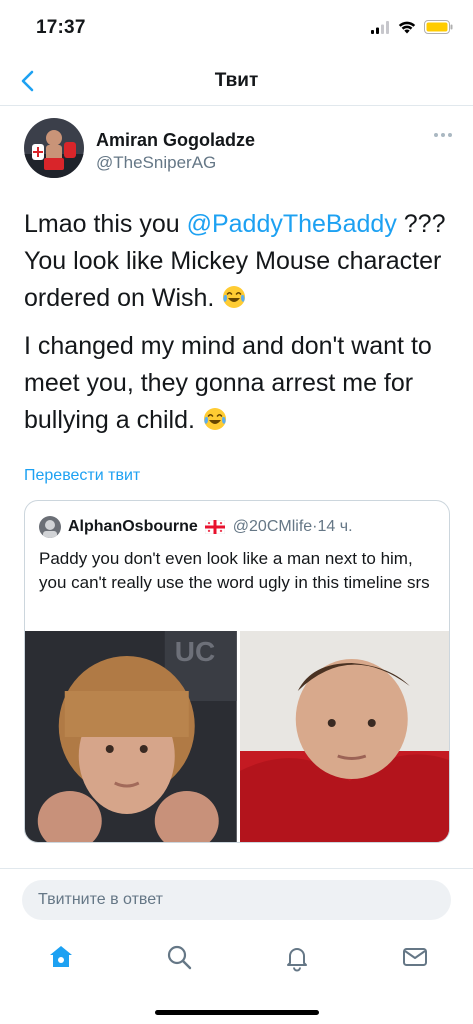 The width and height of the screenshot is (473, 1024). I want to click on page-title: Твит, so click(236, 80).